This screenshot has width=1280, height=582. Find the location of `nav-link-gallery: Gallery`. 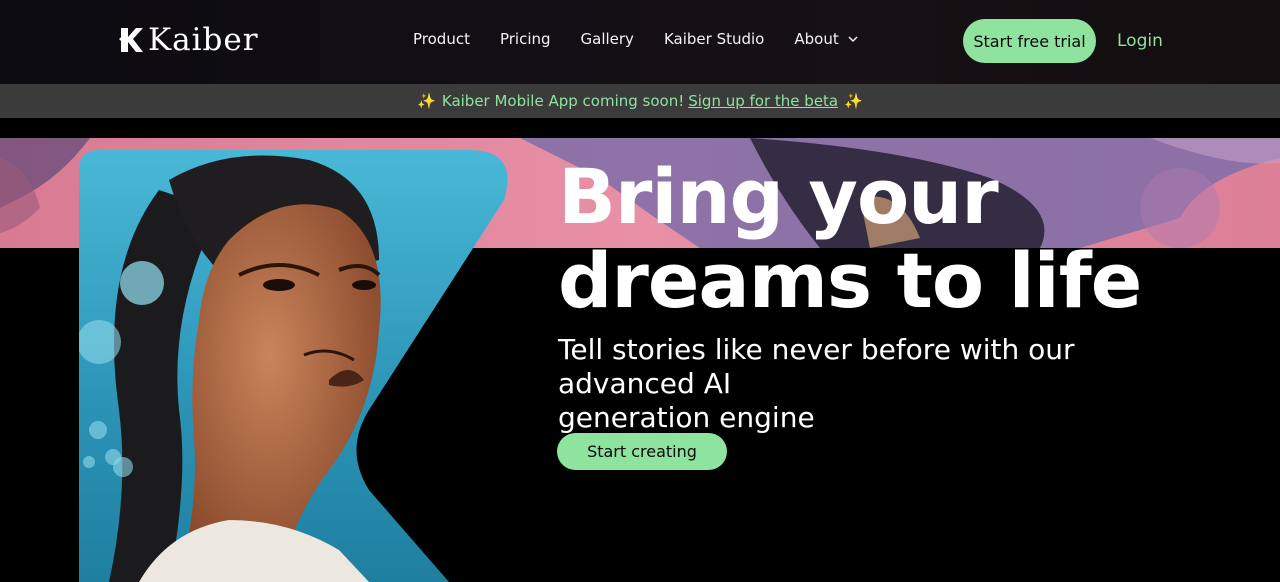

nav-link-gallery: Gallery is located at coordinates (607, 39).